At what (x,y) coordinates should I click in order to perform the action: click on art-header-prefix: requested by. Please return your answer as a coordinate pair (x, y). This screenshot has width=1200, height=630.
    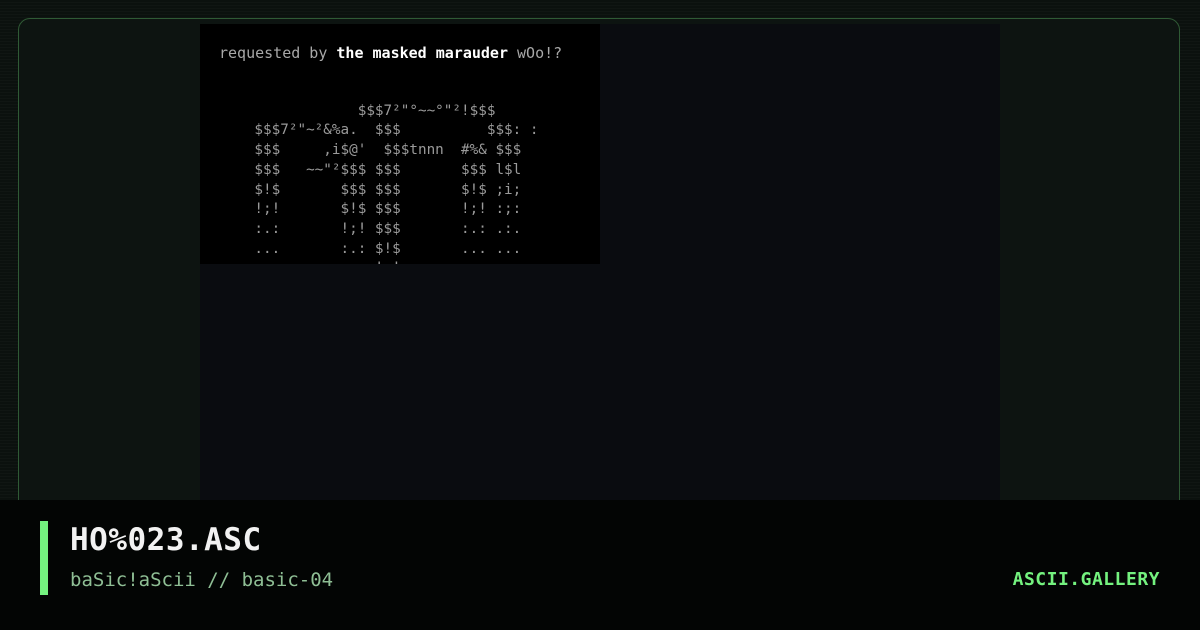
    Looking at the image, I should click on (278, 53).